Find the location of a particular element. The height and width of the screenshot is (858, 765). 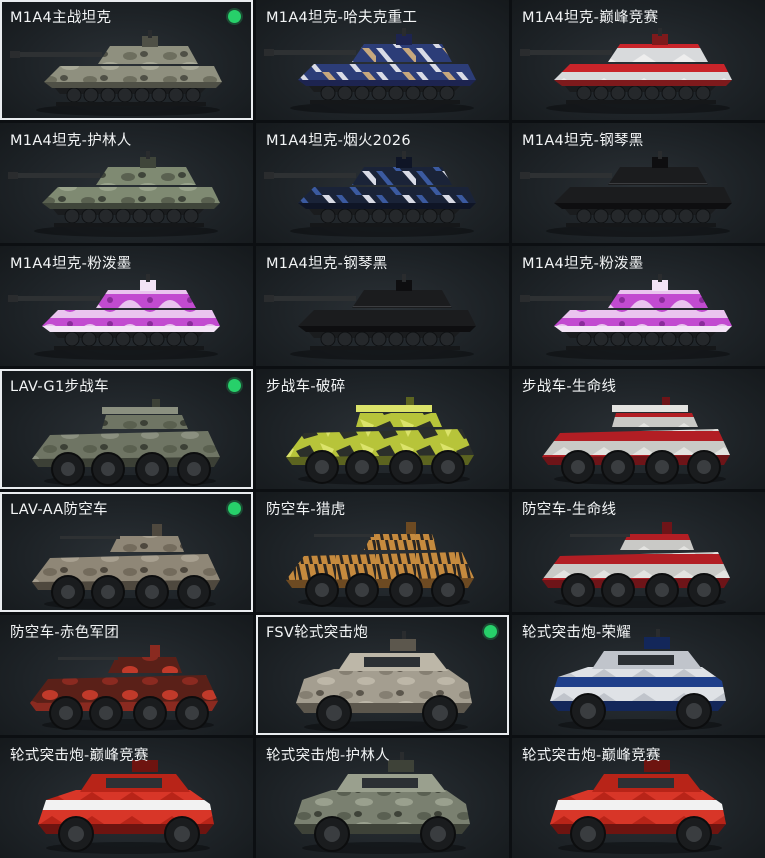

skin-card-title: M1A4坦克-烟火2026 is located at coordinates (338, 141).